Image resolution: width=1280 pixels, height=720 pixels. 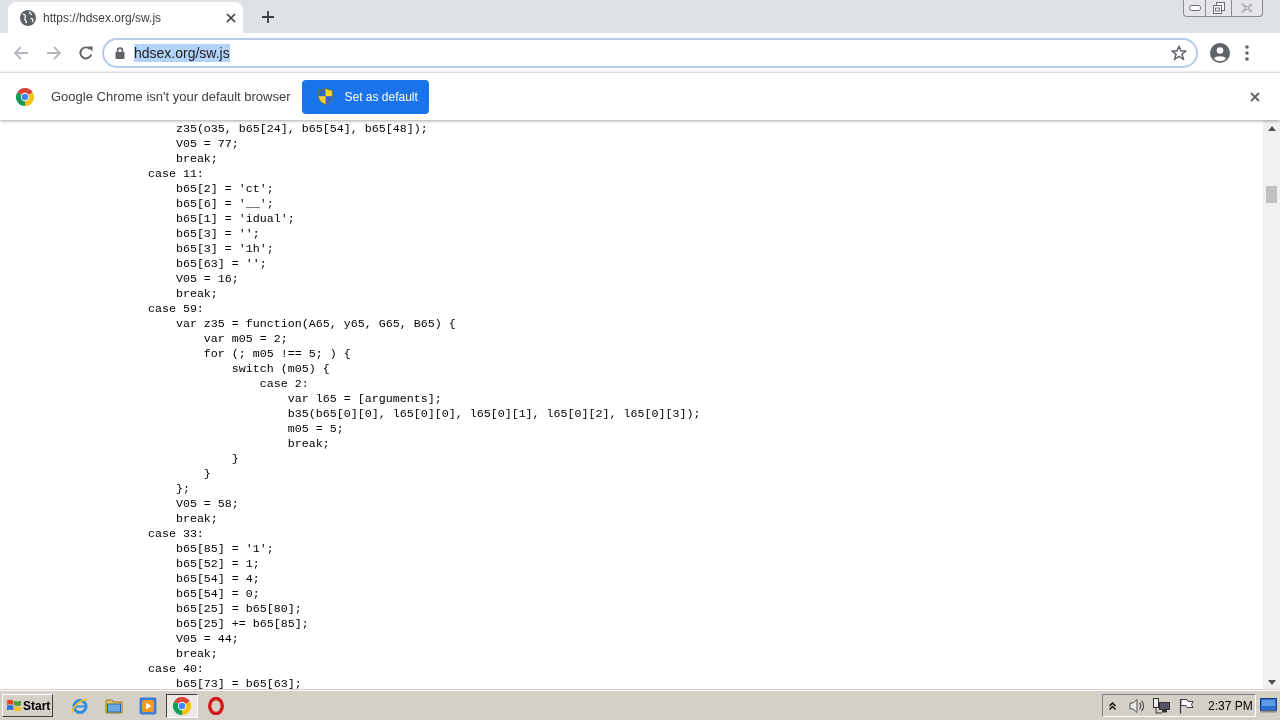 What do you see at coordinates (217, 579) in the screenshot?
I see `code-line: b65[54] = 4;` at bounding box center [217, 579].